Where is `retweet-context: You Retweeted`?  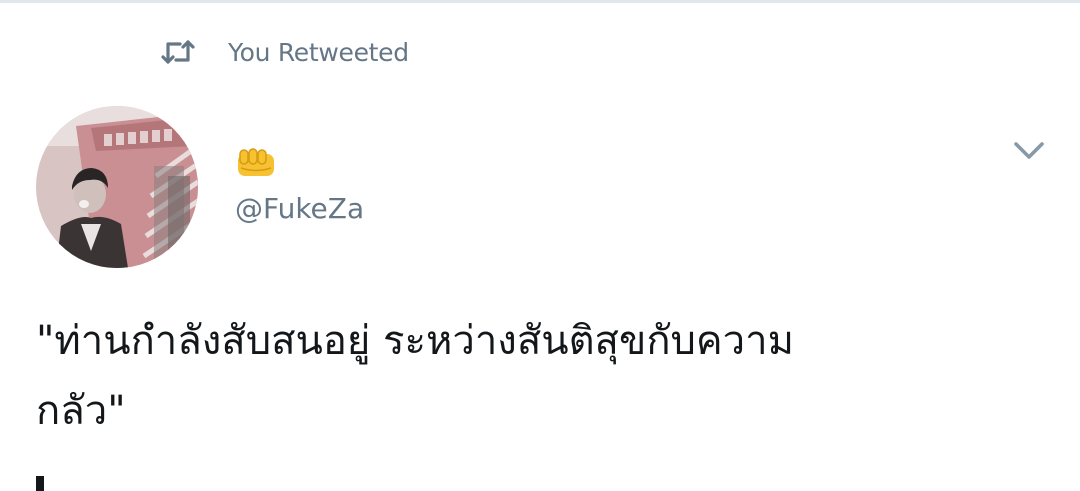
retweet-context: You Retweeted is located at coordinates (284, 52).